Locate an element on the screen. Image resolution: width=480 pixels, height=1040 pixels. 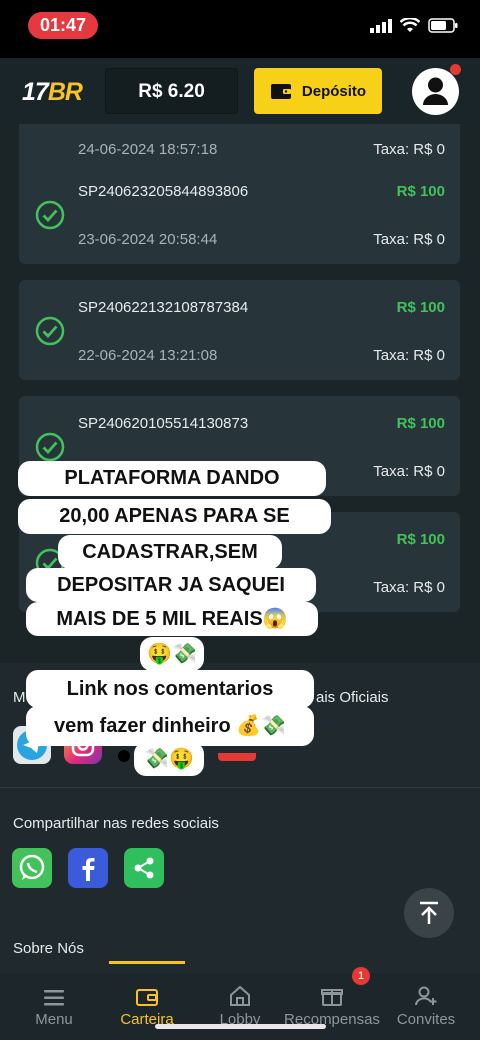
user-icon is located at coordinates (435, 91).